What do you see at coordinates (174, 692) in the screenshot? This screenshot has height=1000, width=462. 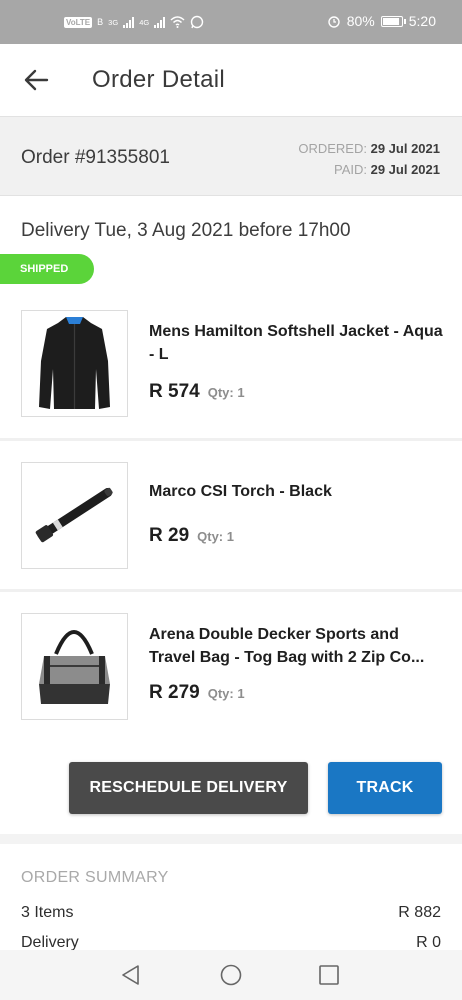 I see `price-value: R 279` at bounding box center [174, 692].